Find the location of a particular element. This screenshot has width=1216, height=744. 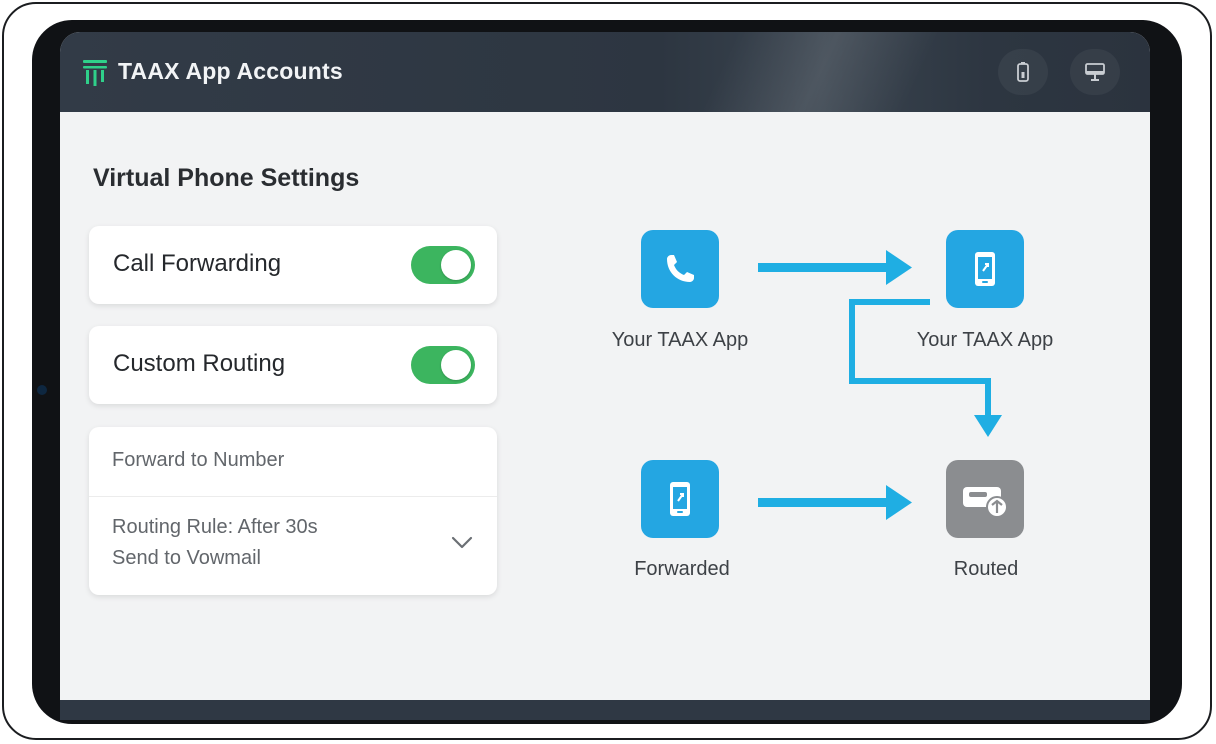

flow-label-source: Your TAAX App is located at coordinates (680, 340).